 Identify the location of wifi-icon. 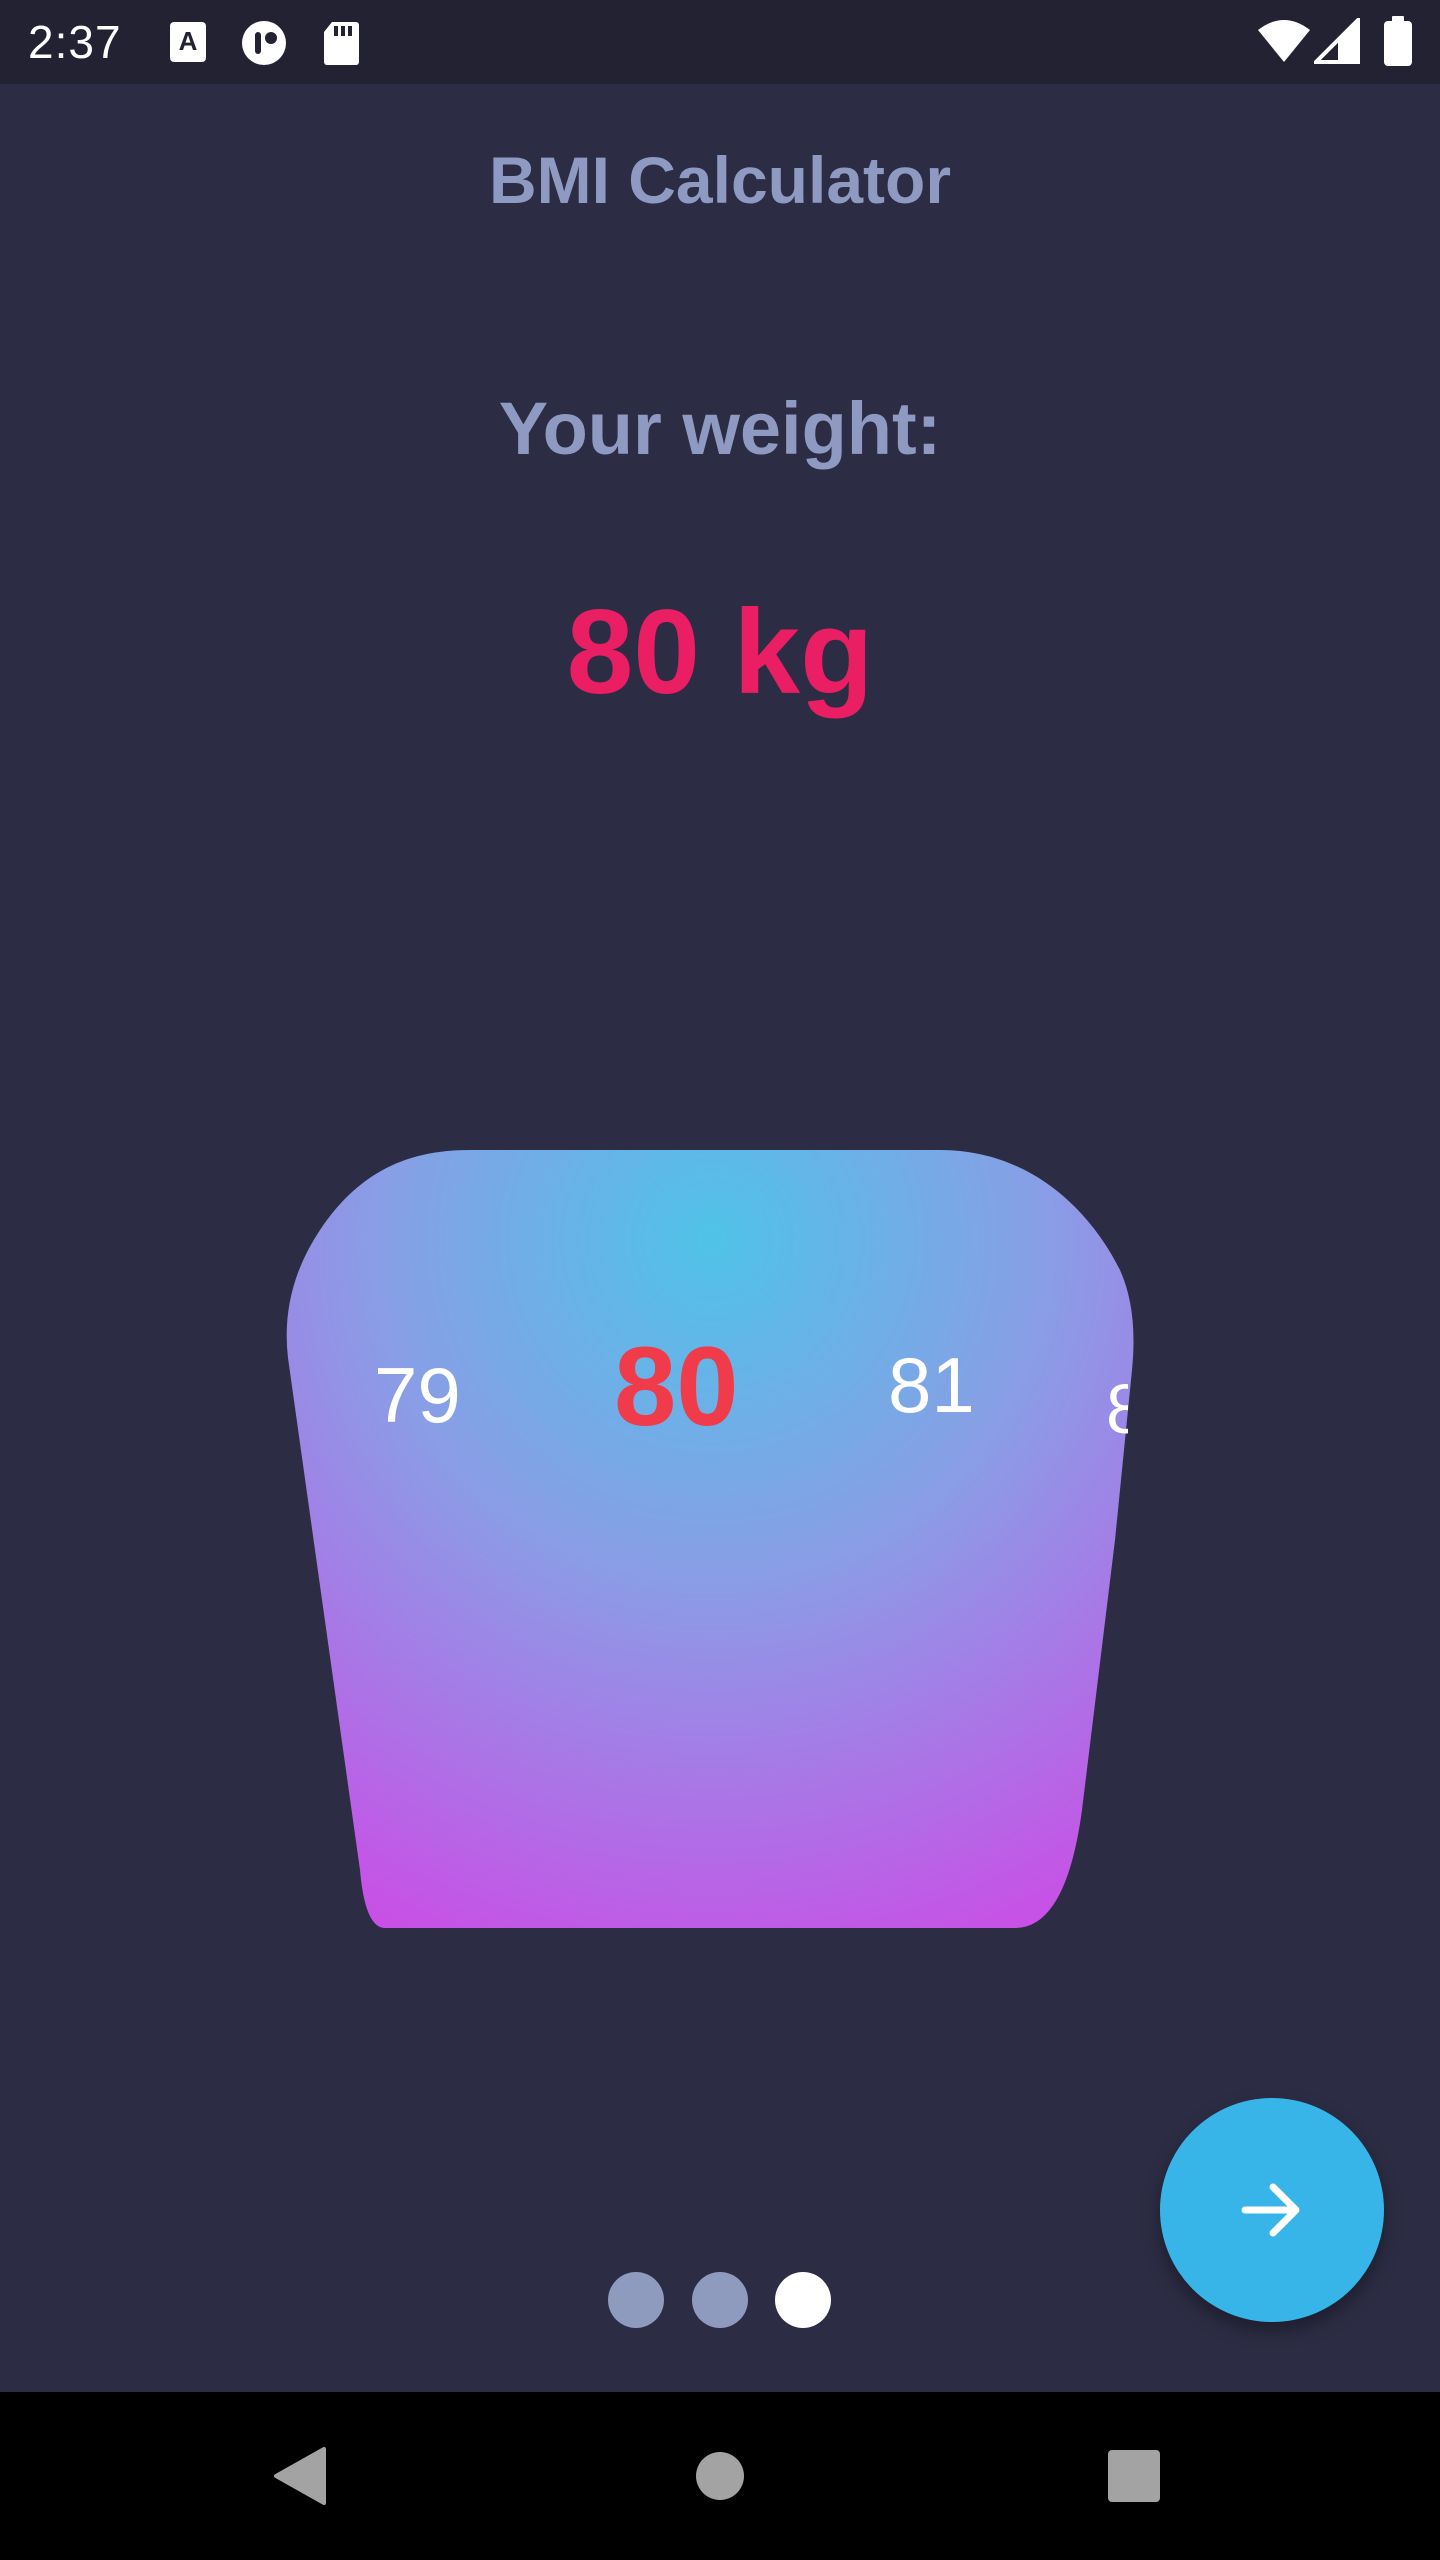
(1284, 43).